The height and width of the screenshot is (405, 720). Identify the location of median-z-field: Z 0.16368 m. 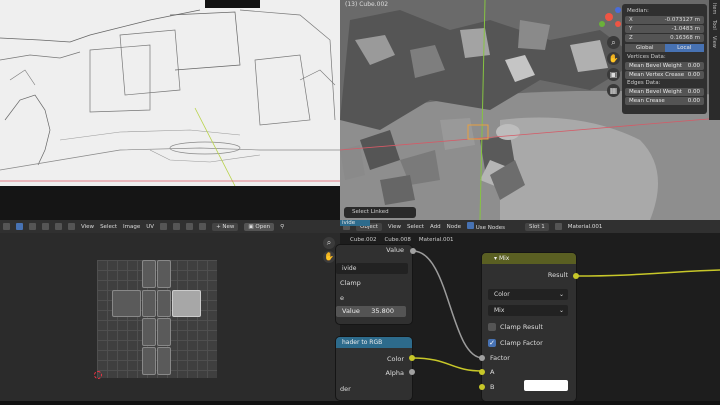
(664, 38).